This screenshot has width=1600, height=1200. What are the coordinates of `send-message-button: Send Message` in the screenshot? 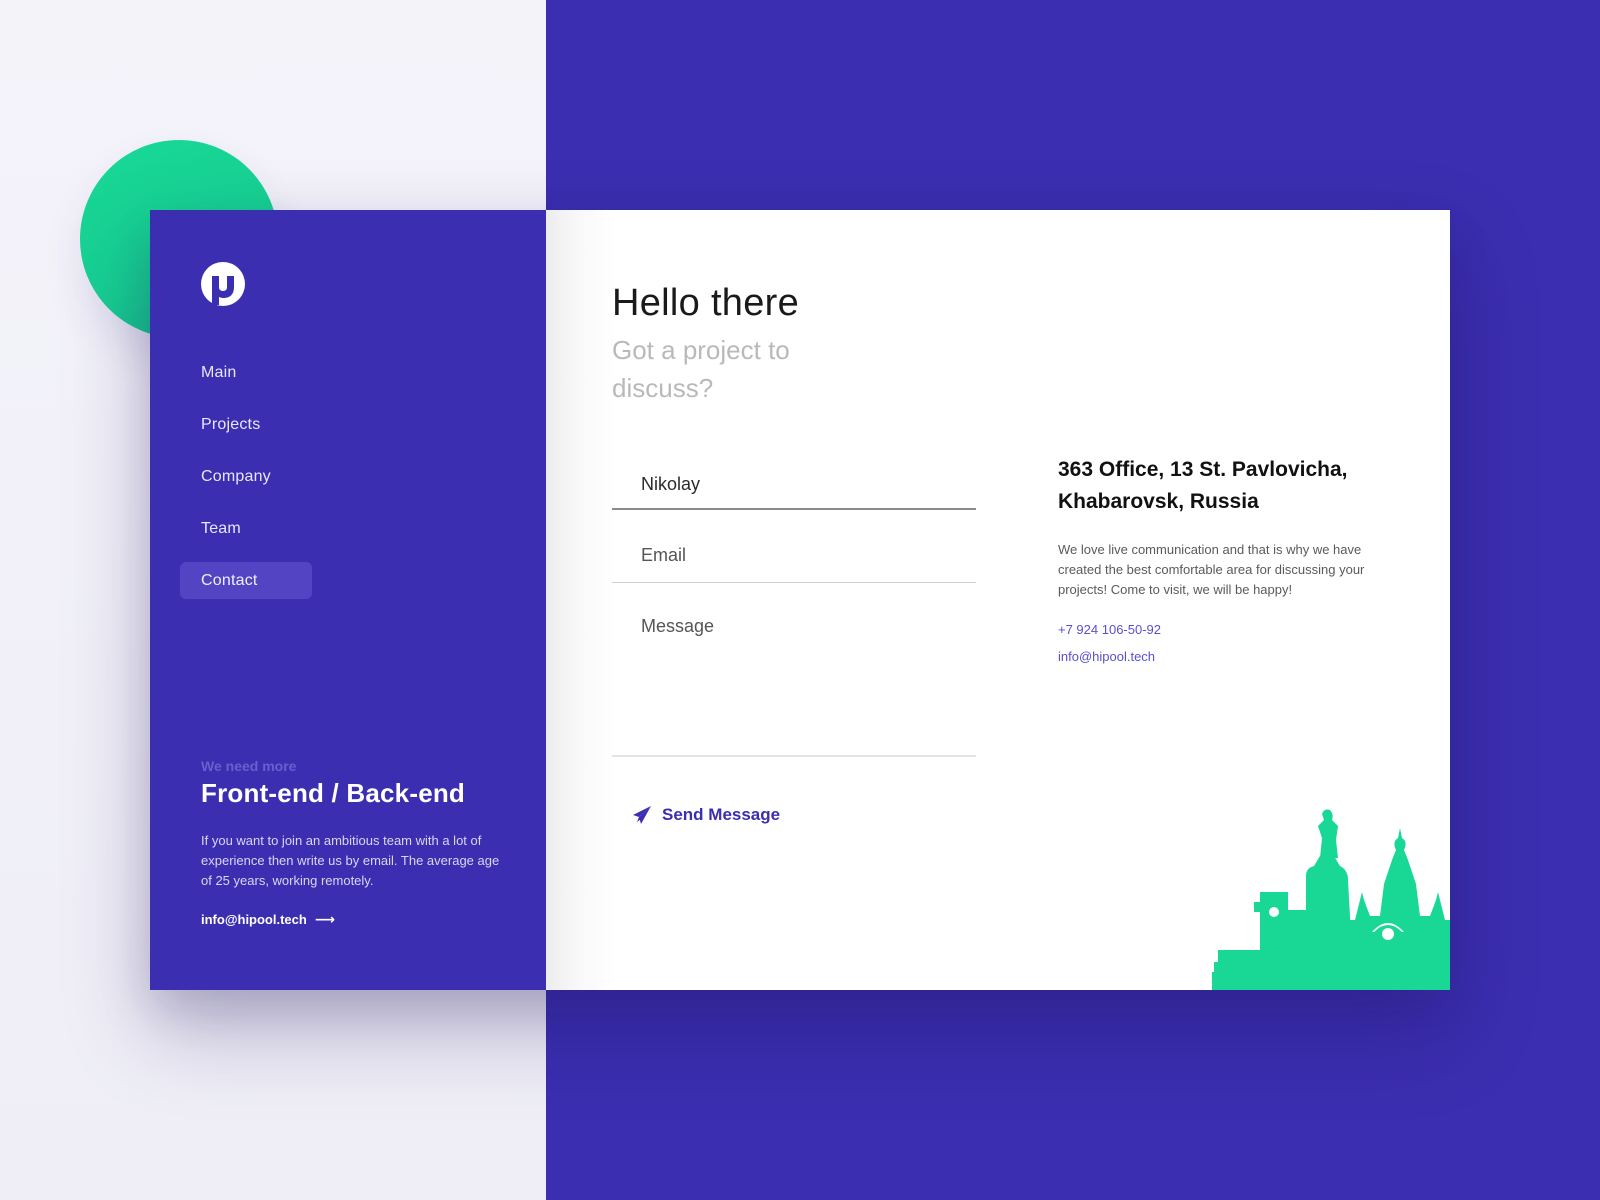 It's located at (706, 815).